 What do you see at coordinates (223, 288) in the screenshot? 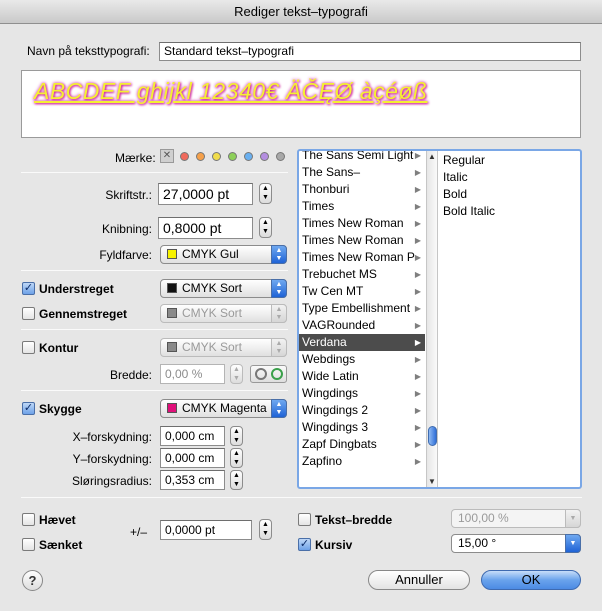
I see `underline-color-popup: CMYK Sort ▲ ▼` at bounding box center [223, 288].